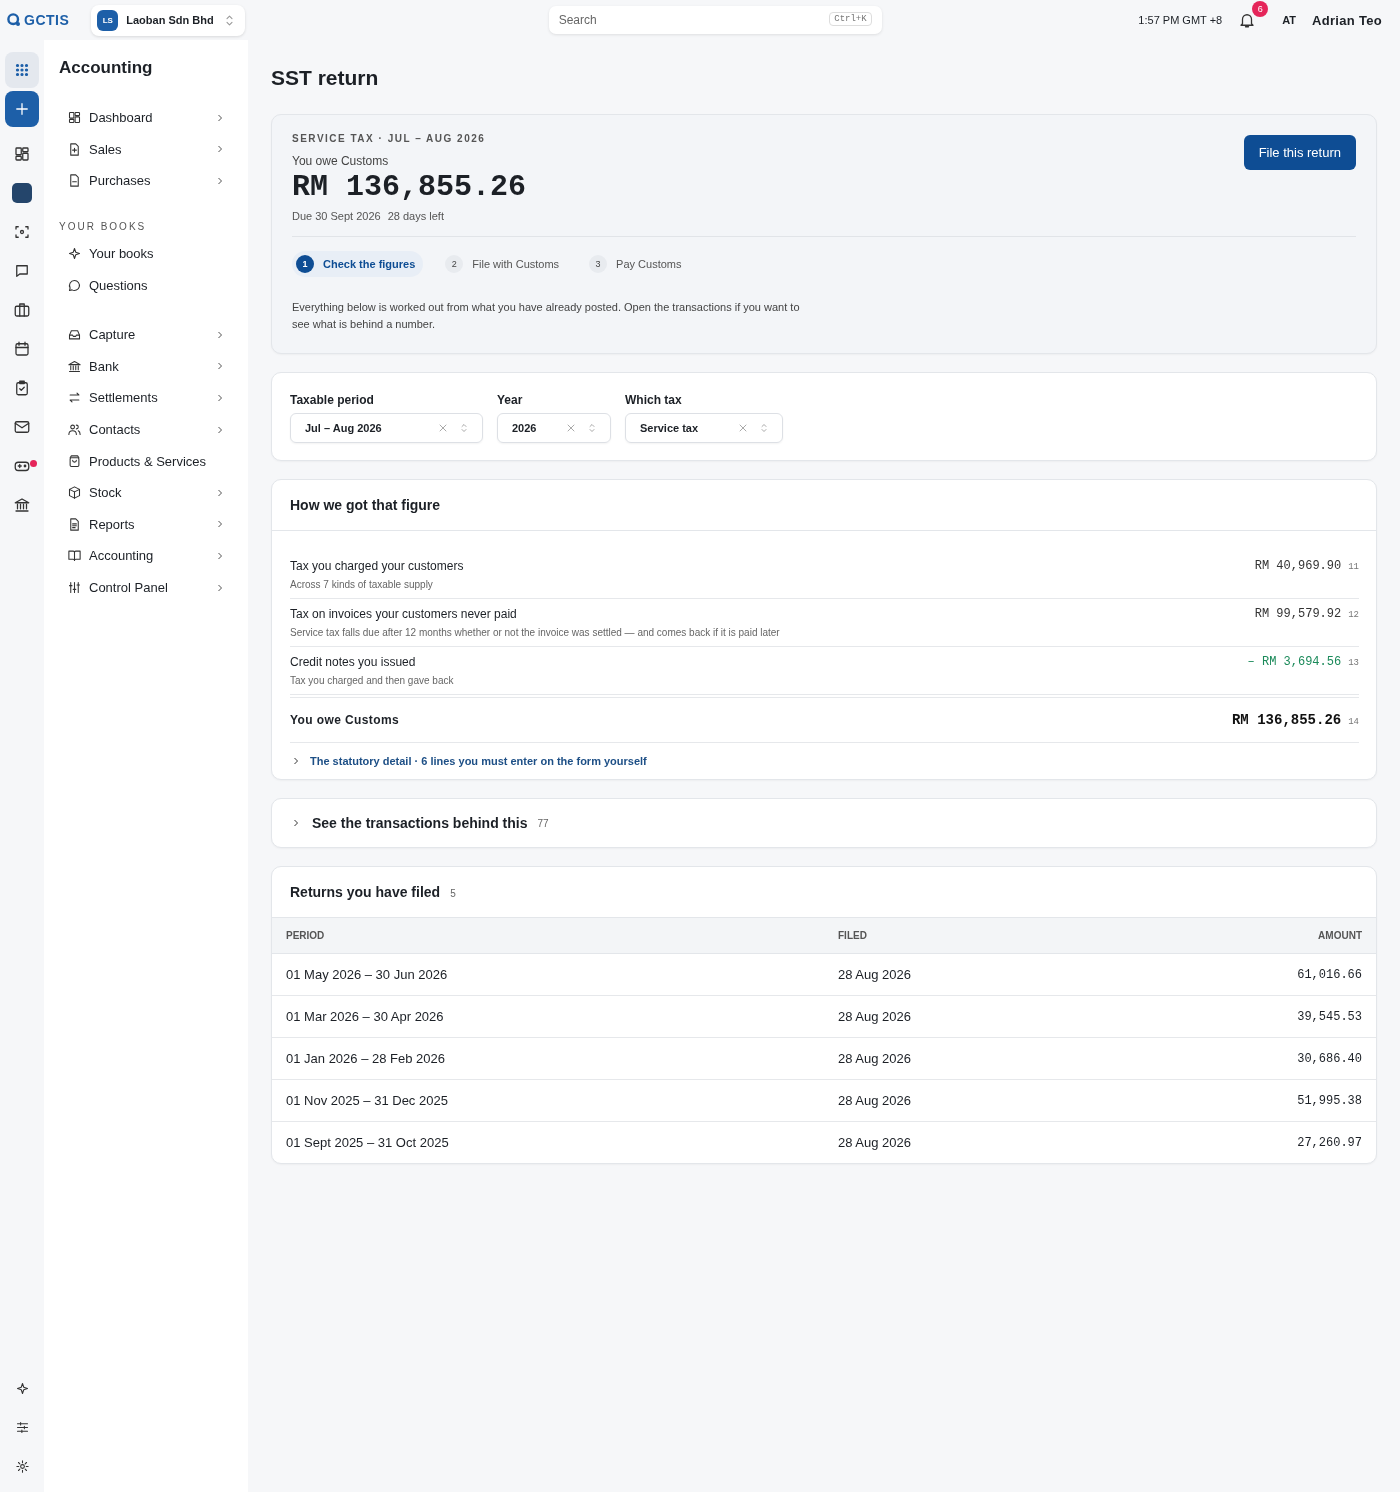 The image size is (1400, 1492). I want to click on line-label: Credit notes you issued, so click(353, 662).